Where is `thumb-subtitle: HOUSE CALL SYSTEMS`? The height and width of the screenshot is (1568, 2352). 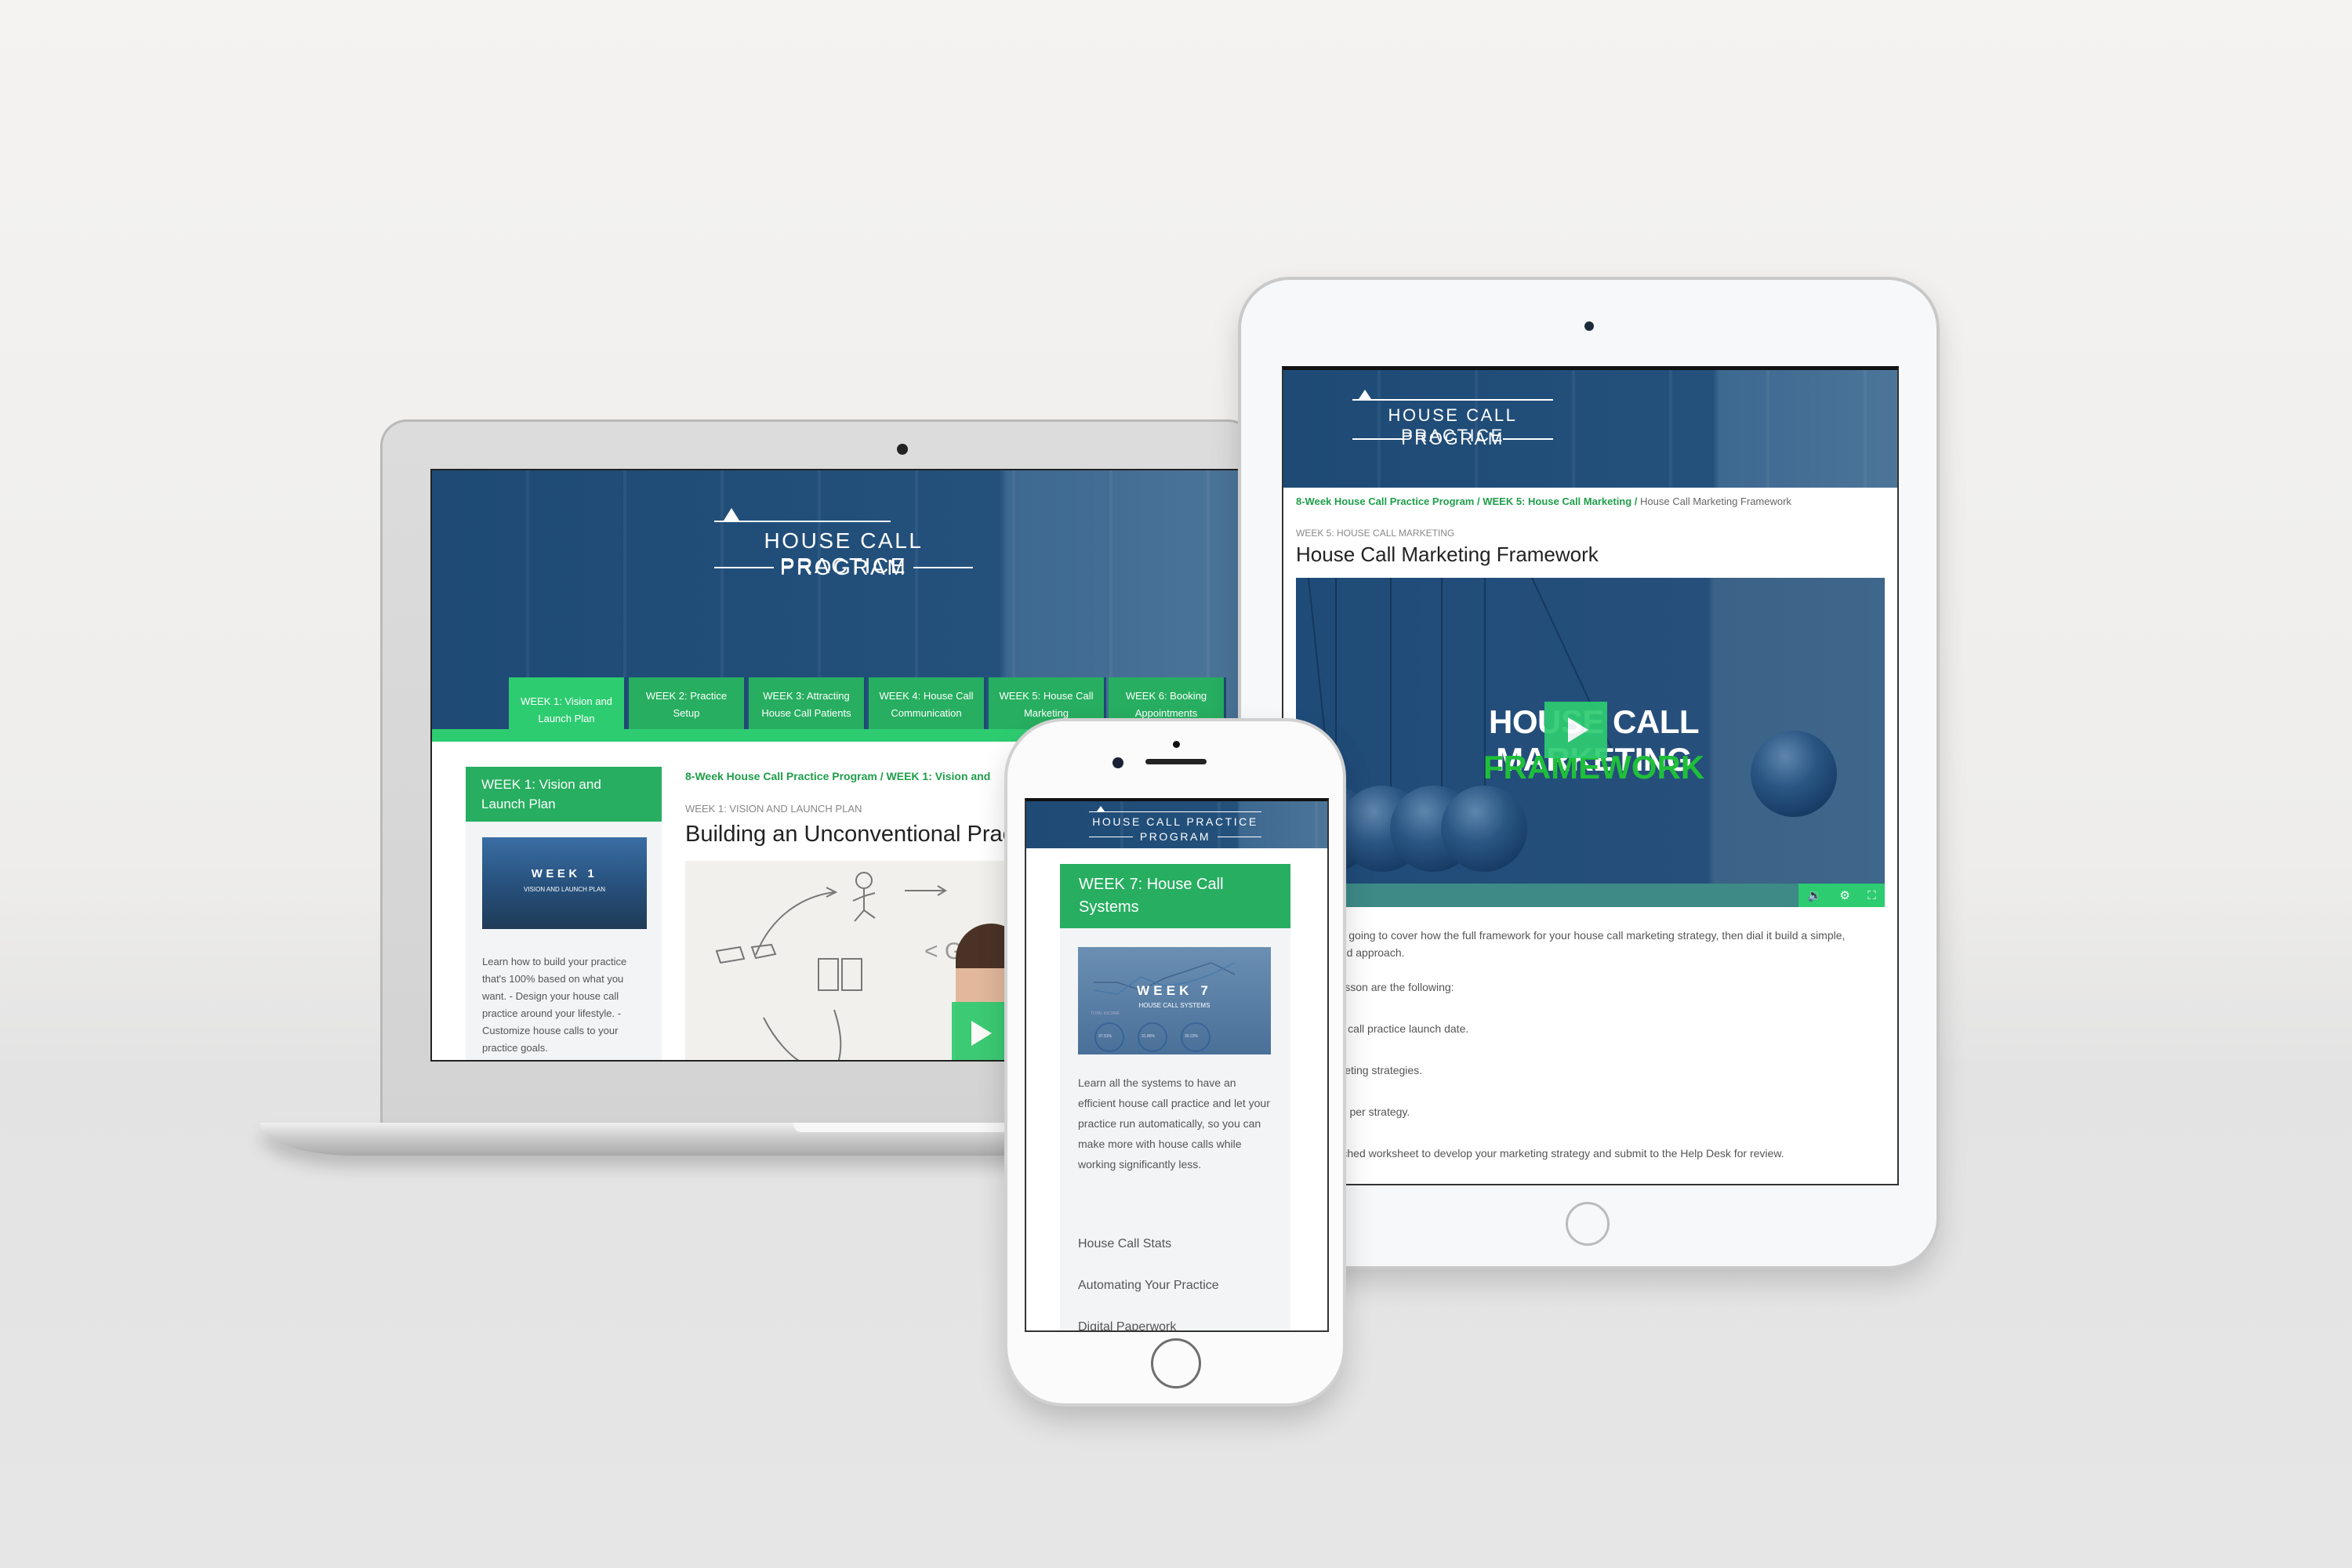
thumb-subtitle: HOUSE CALL SYSTEMS is located at coordinates (1174, 1006).